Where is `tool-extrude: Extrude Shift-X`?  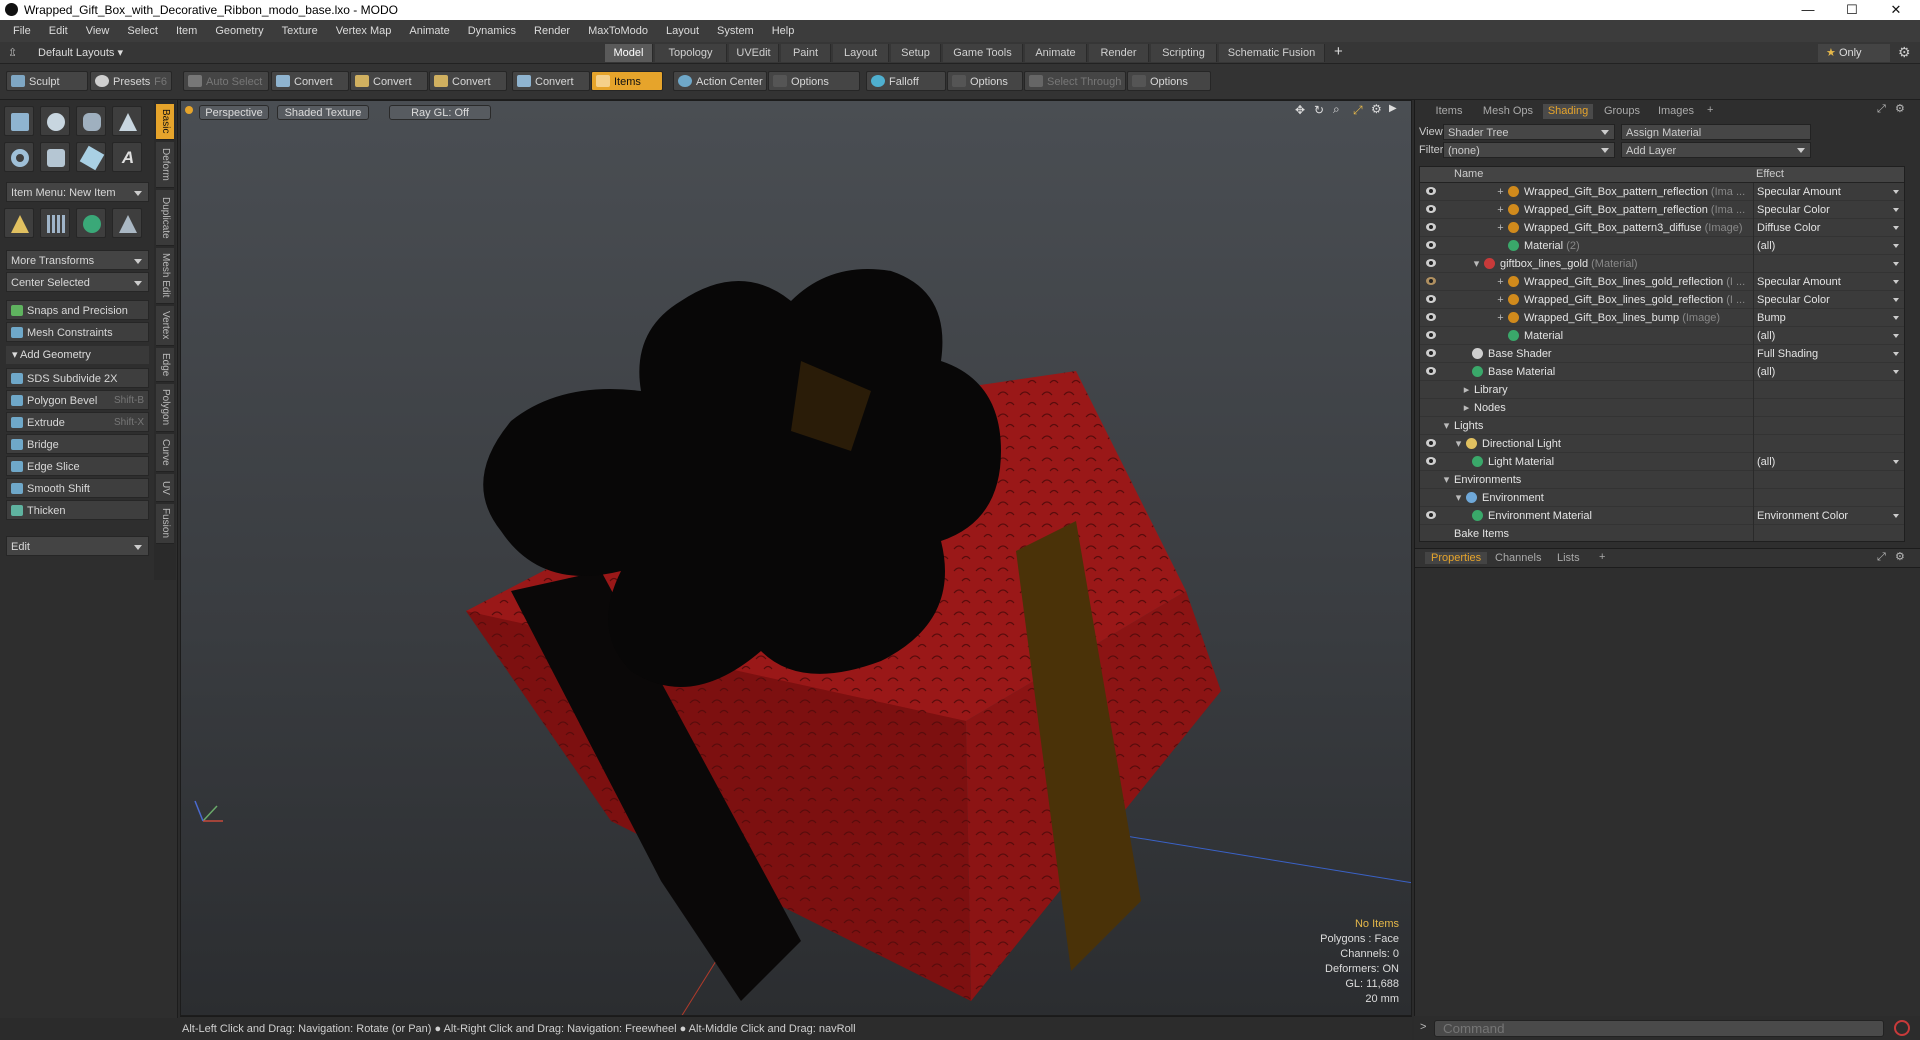
tool-extrude: Extrude Shift-X is located at coordinates (77, 422).